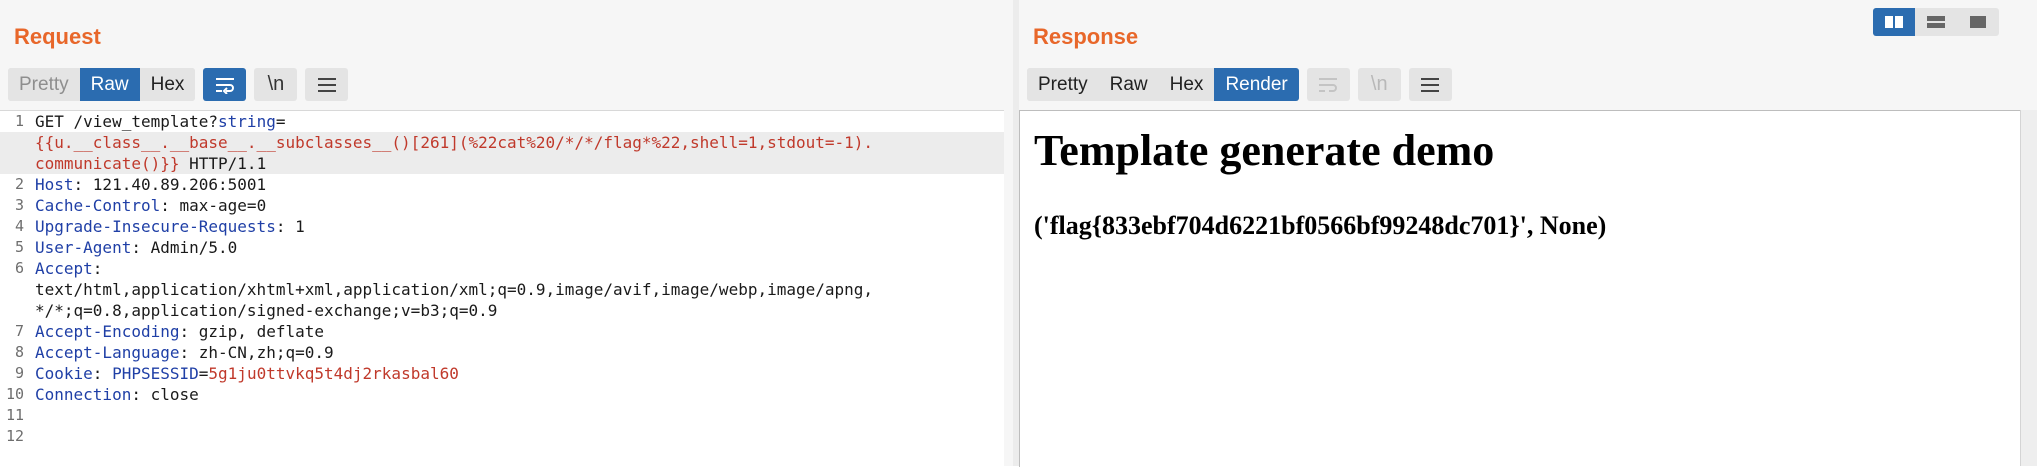 The image size is (2037, 467). I want to click on stacked-icon, so click(1936, 22).